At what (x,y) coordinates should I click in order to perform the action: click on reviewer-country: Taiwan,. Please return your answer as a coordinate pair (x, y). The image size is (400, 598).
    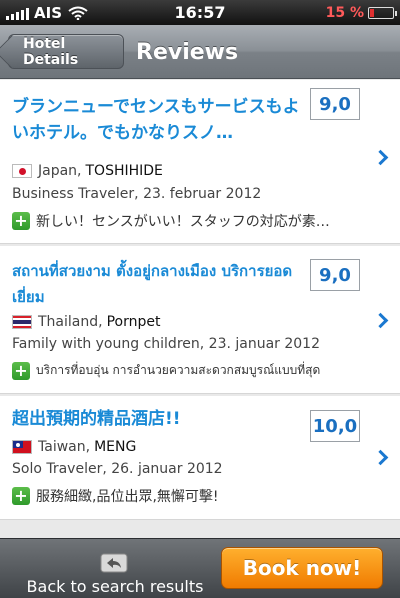
    Looking at the image, I should click on (64, 447).